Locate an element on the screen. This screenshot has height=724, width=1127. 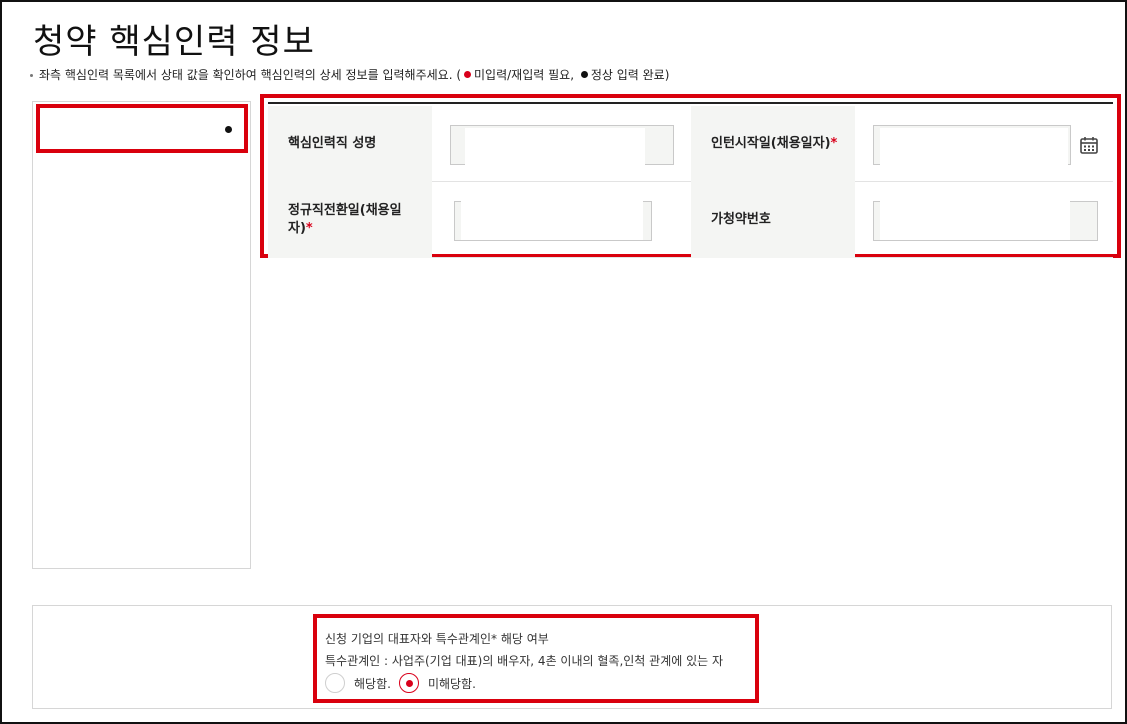
provisional-subscription-number-label-text: 가청약번호 is located at coordinates (741, 219).